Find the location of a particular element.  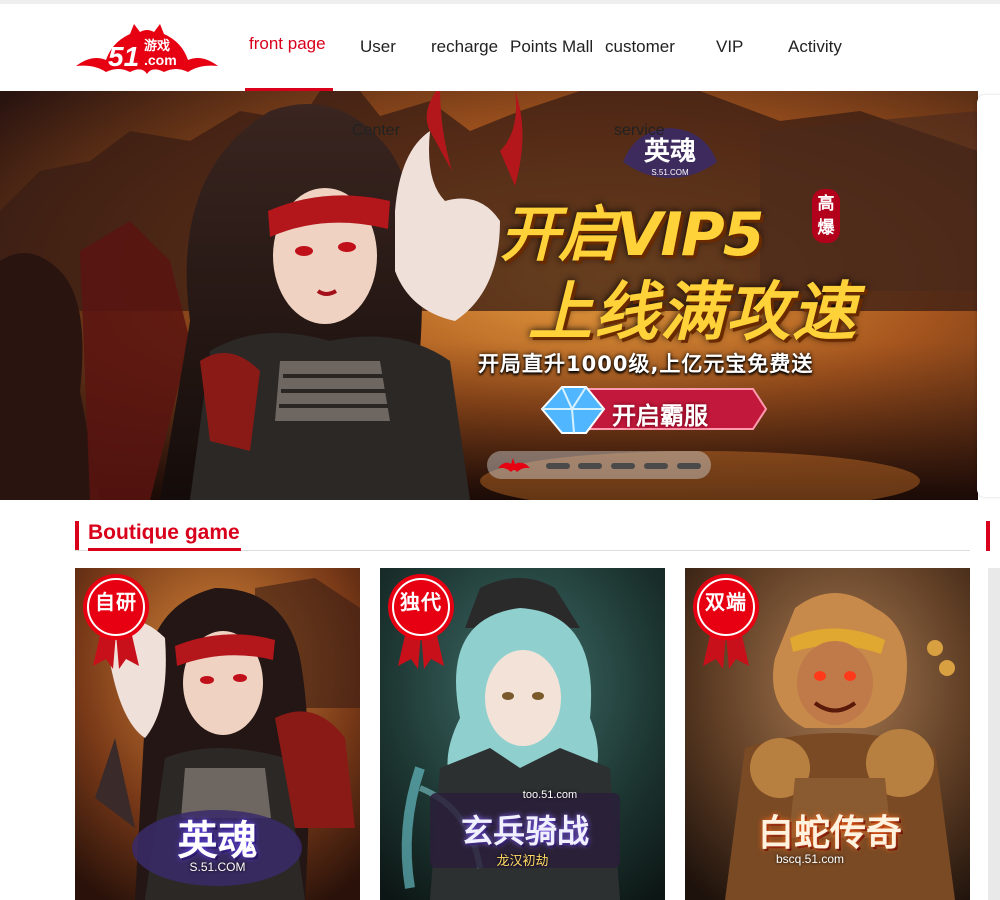

game-domain: S.51.COM is located at coordinates (217, 867).